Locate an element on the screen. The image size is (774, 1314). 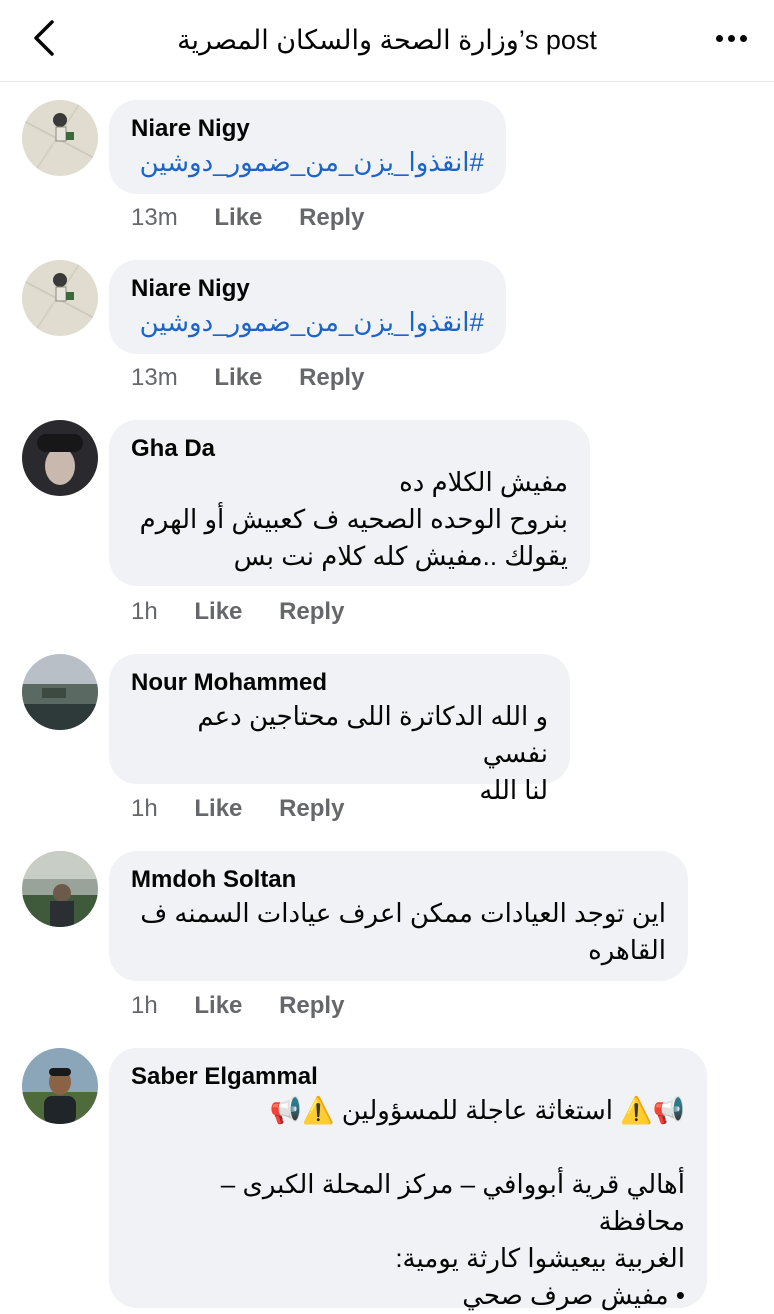
back-button is located at coordinates (44, 38).